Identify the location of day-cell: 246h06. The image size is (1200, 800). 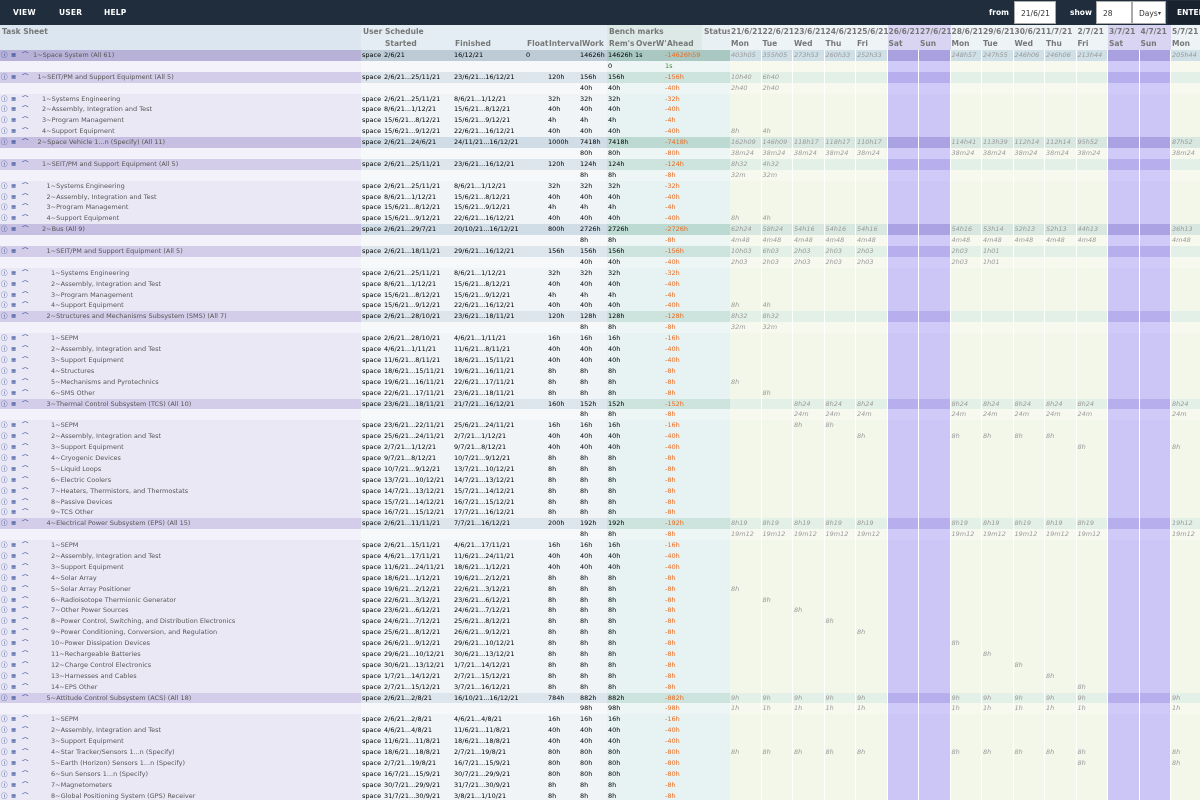
(1061, 55).